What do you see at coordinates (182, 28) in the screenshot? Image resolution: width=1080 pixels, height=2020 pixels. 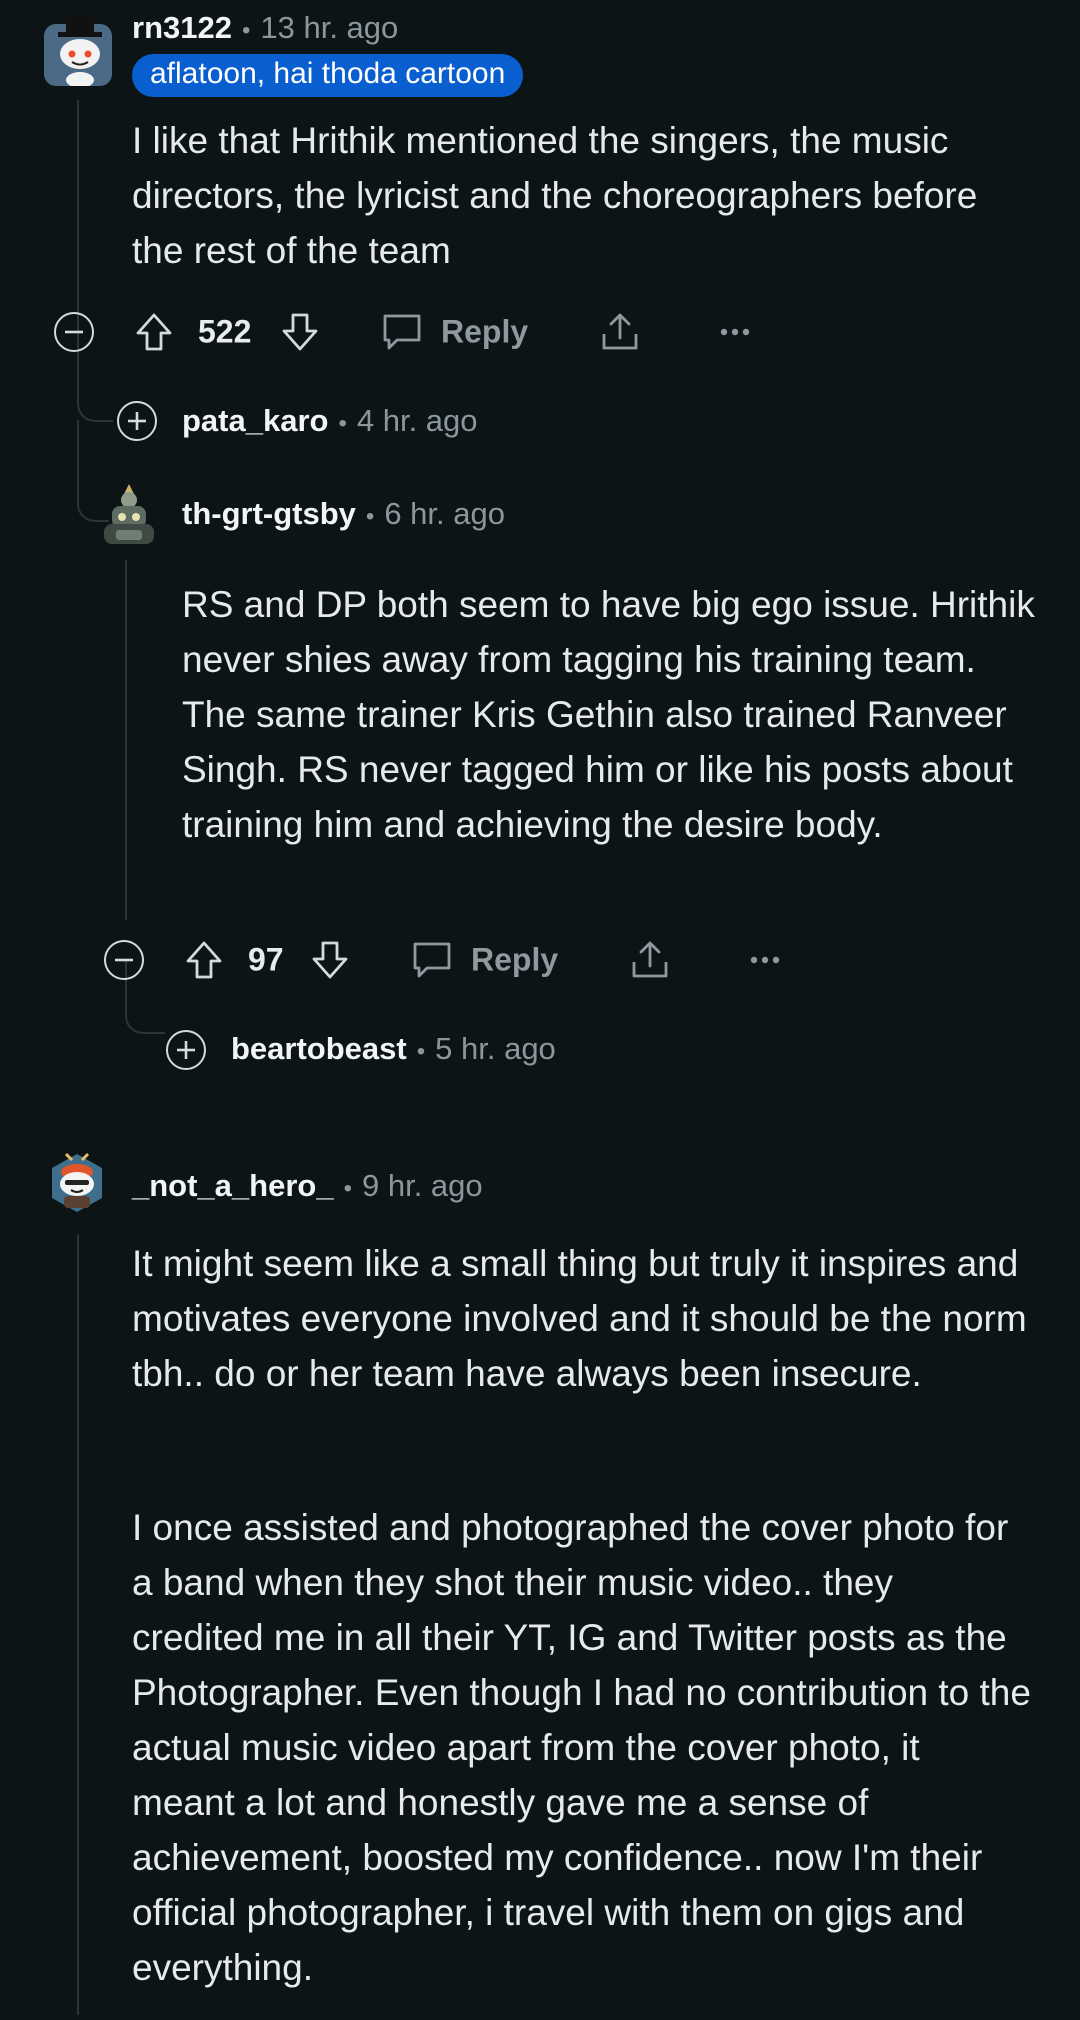 I see `username: rn3122` at bounding box center [182, 28].